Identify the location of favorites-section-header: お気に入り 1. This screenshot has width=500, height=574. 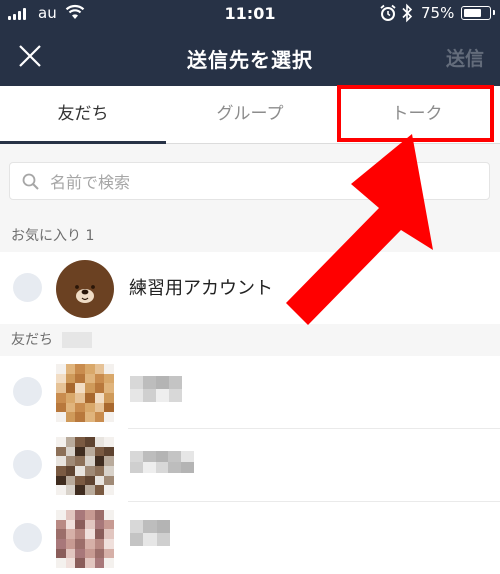
(250, 236).